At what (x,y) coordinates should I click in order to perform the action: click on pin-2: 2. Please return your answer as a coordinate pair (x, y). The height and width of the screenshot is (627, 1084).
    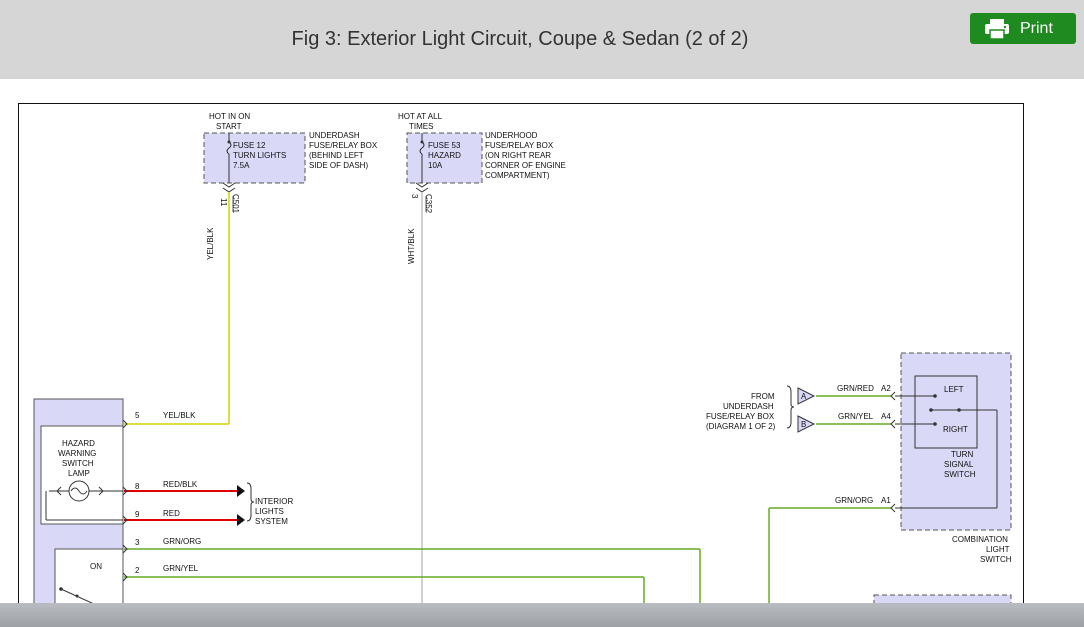
    Looking at the image, I should click on (137, 570).